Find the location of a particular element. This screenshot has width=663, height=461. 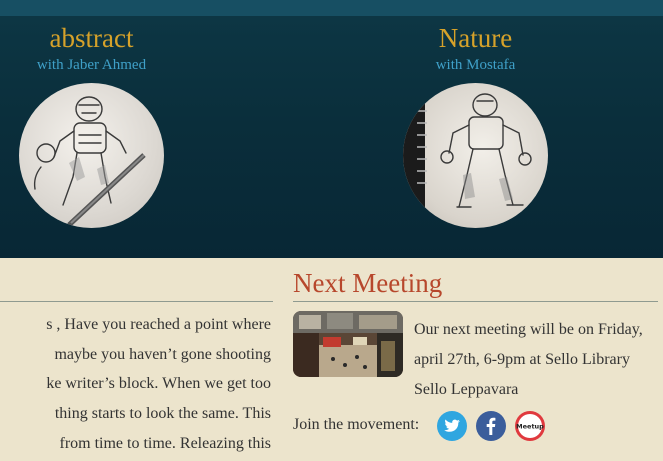

join-label: Join the movement: is located at coordinates (356, 424).